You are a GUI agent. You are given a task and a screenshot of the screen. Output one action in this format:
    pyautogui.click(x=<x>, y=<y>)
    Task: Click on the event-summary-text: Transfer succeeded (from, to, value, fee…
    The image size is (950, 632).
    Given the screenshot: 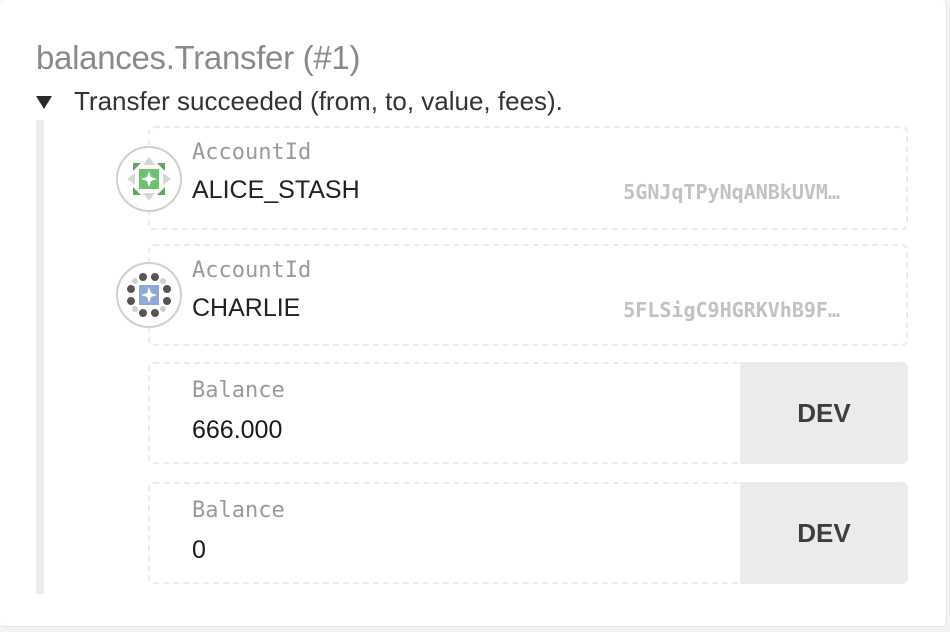 What is the action you would take?
    pyautogui.click(x=318, y=100)
    